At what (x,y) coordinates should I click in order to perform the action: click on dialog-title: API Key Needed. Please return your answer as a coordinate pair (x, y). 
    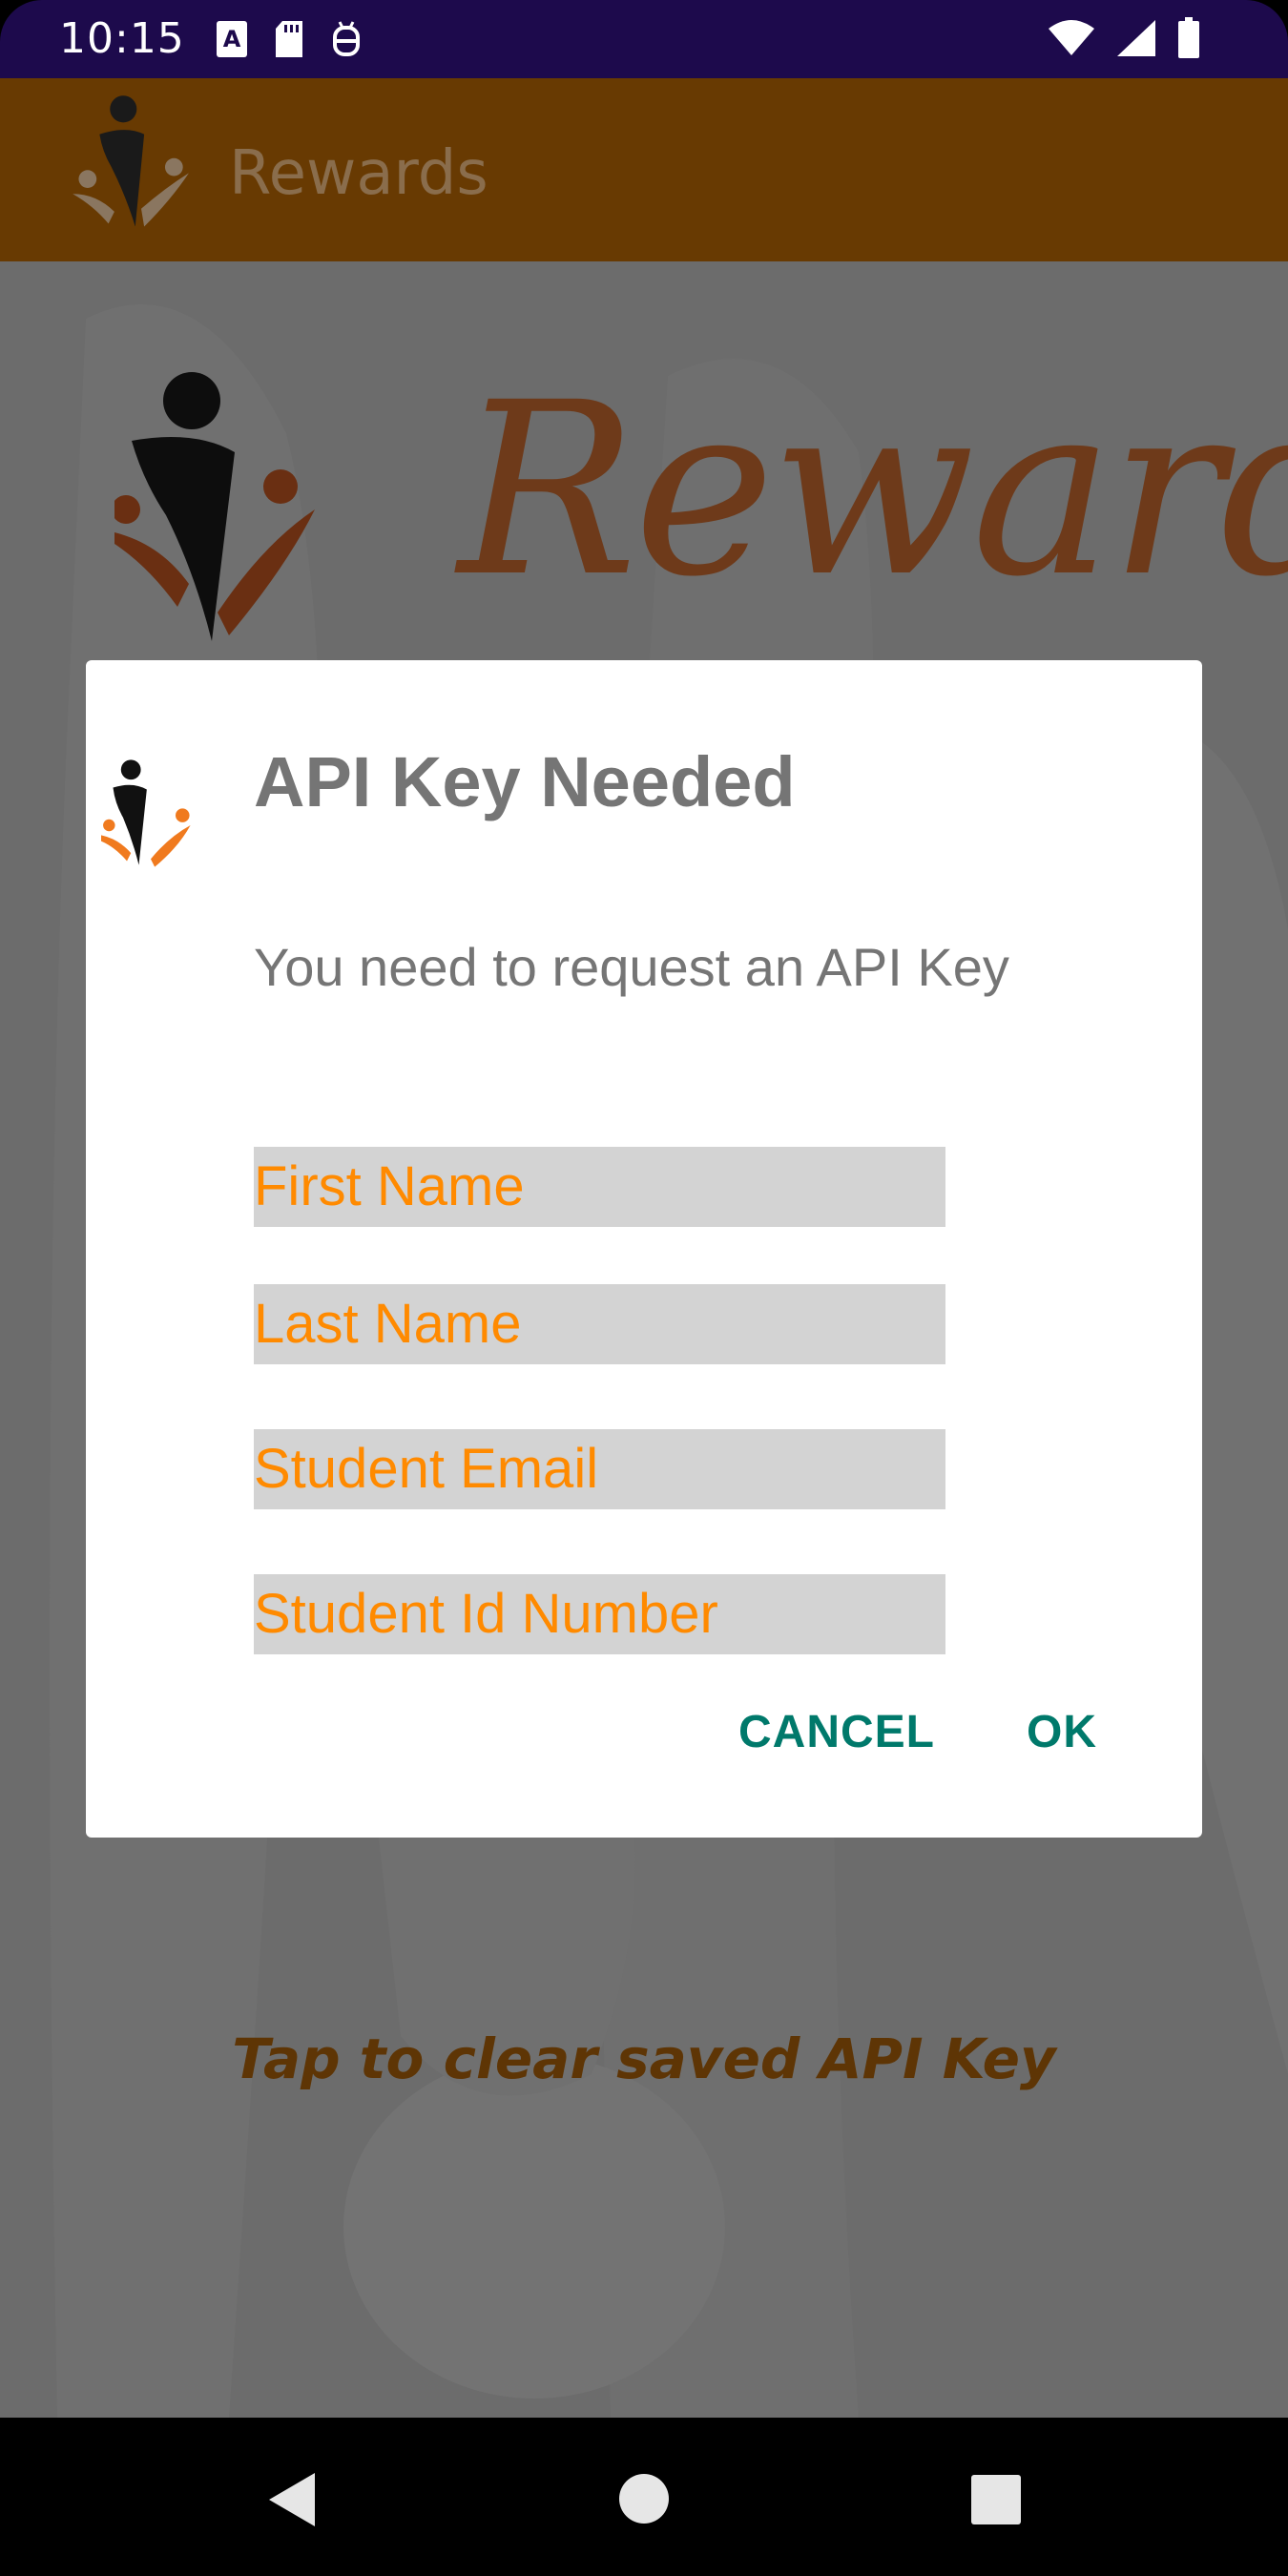
    Looking at the image, I should click on (525, 781).